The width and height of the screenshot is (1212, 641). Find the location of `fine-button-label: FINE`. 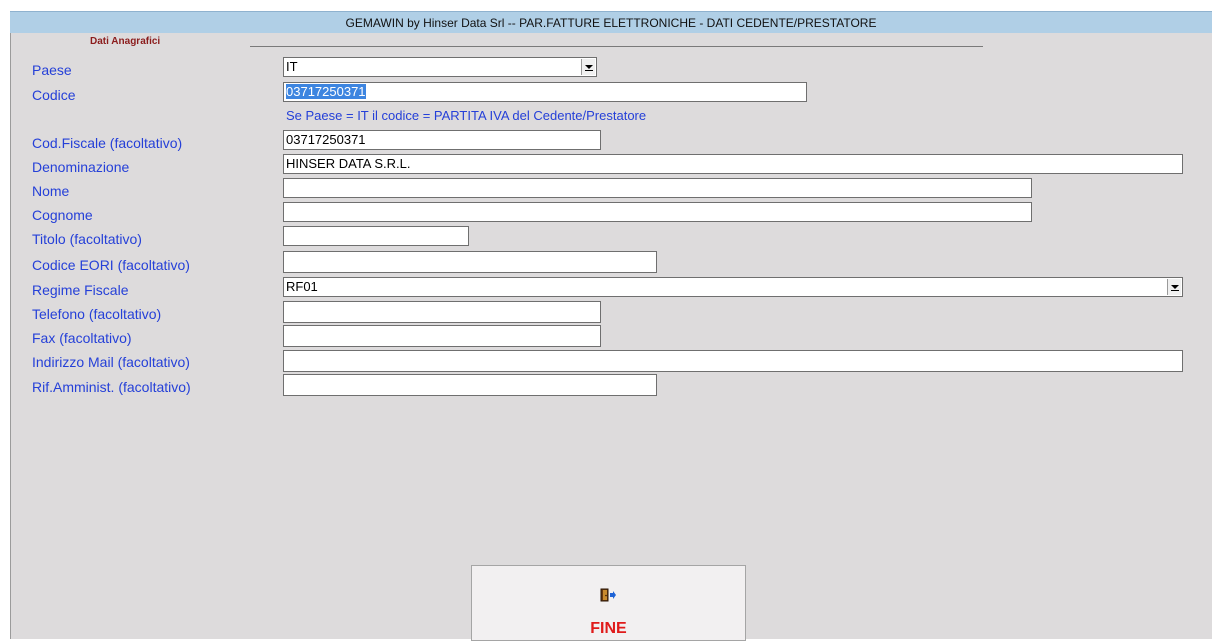

fine-button-label: FINE is located at coordinates (608, 628).